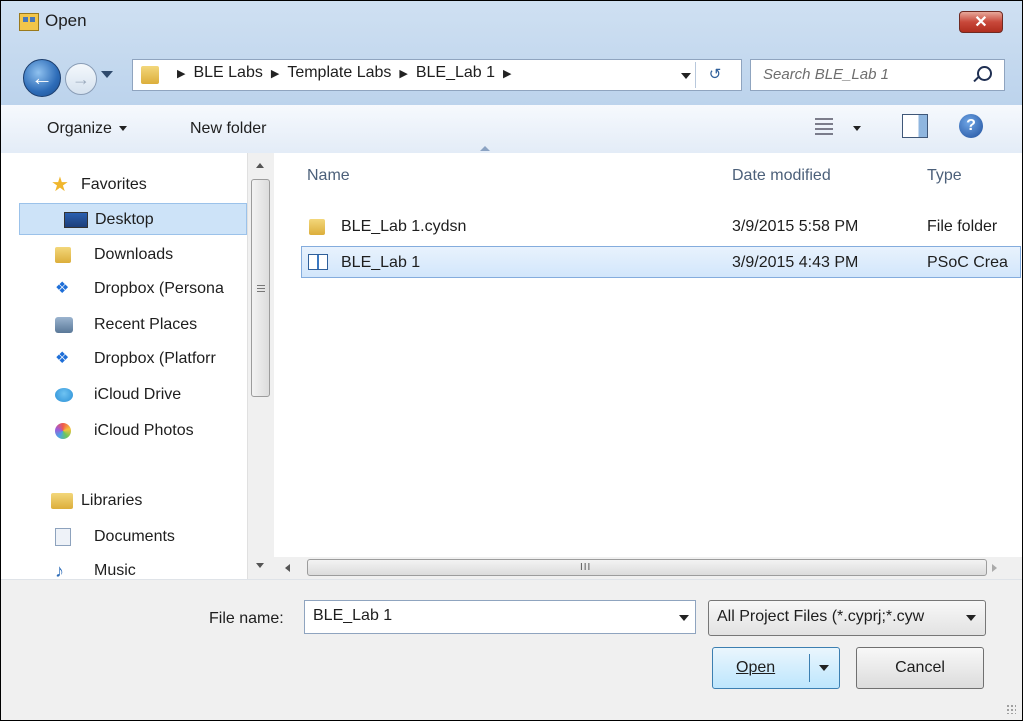  What do you see at coordinates (809, 668) in the screenshot?
I see `split-divider` at bounding box center [809, 668].